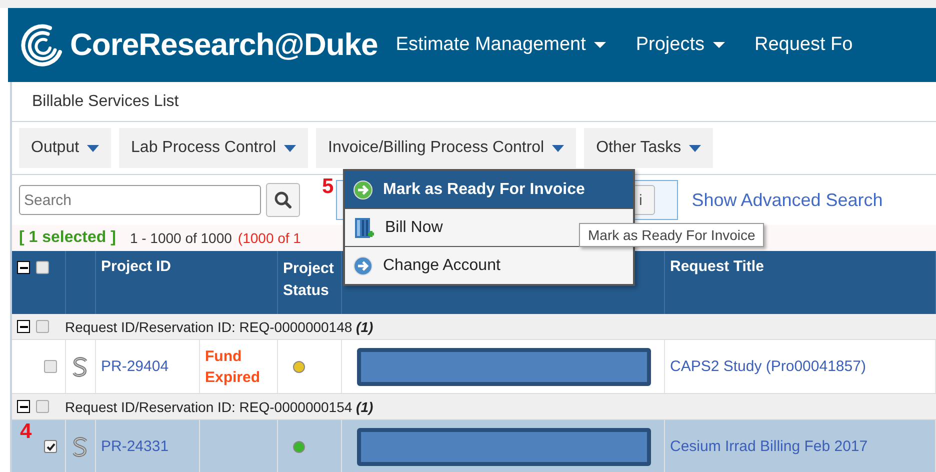 This screenshot has height=472, width=936. What do you see at coordinates (269, 238) in the screenshot?
I see `filtered-count: (1000 of 1` at bounding box center [269, 238].